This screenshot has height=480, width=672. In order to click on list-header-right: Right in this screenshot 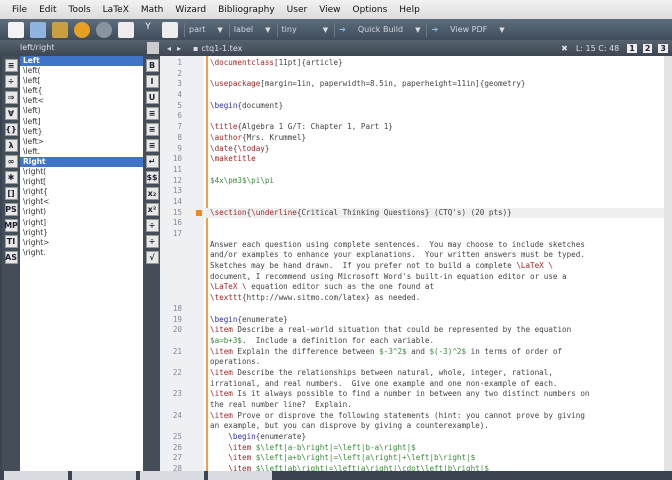, I will do `click(81, 162)`.